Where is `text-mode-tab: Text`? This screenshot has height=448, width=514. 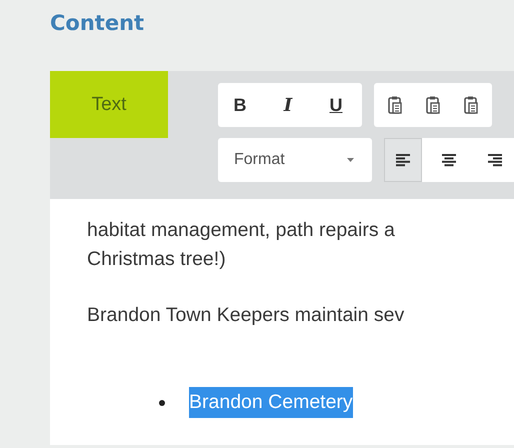 text-mode-tab: Text is located at coordinates (109, 104).